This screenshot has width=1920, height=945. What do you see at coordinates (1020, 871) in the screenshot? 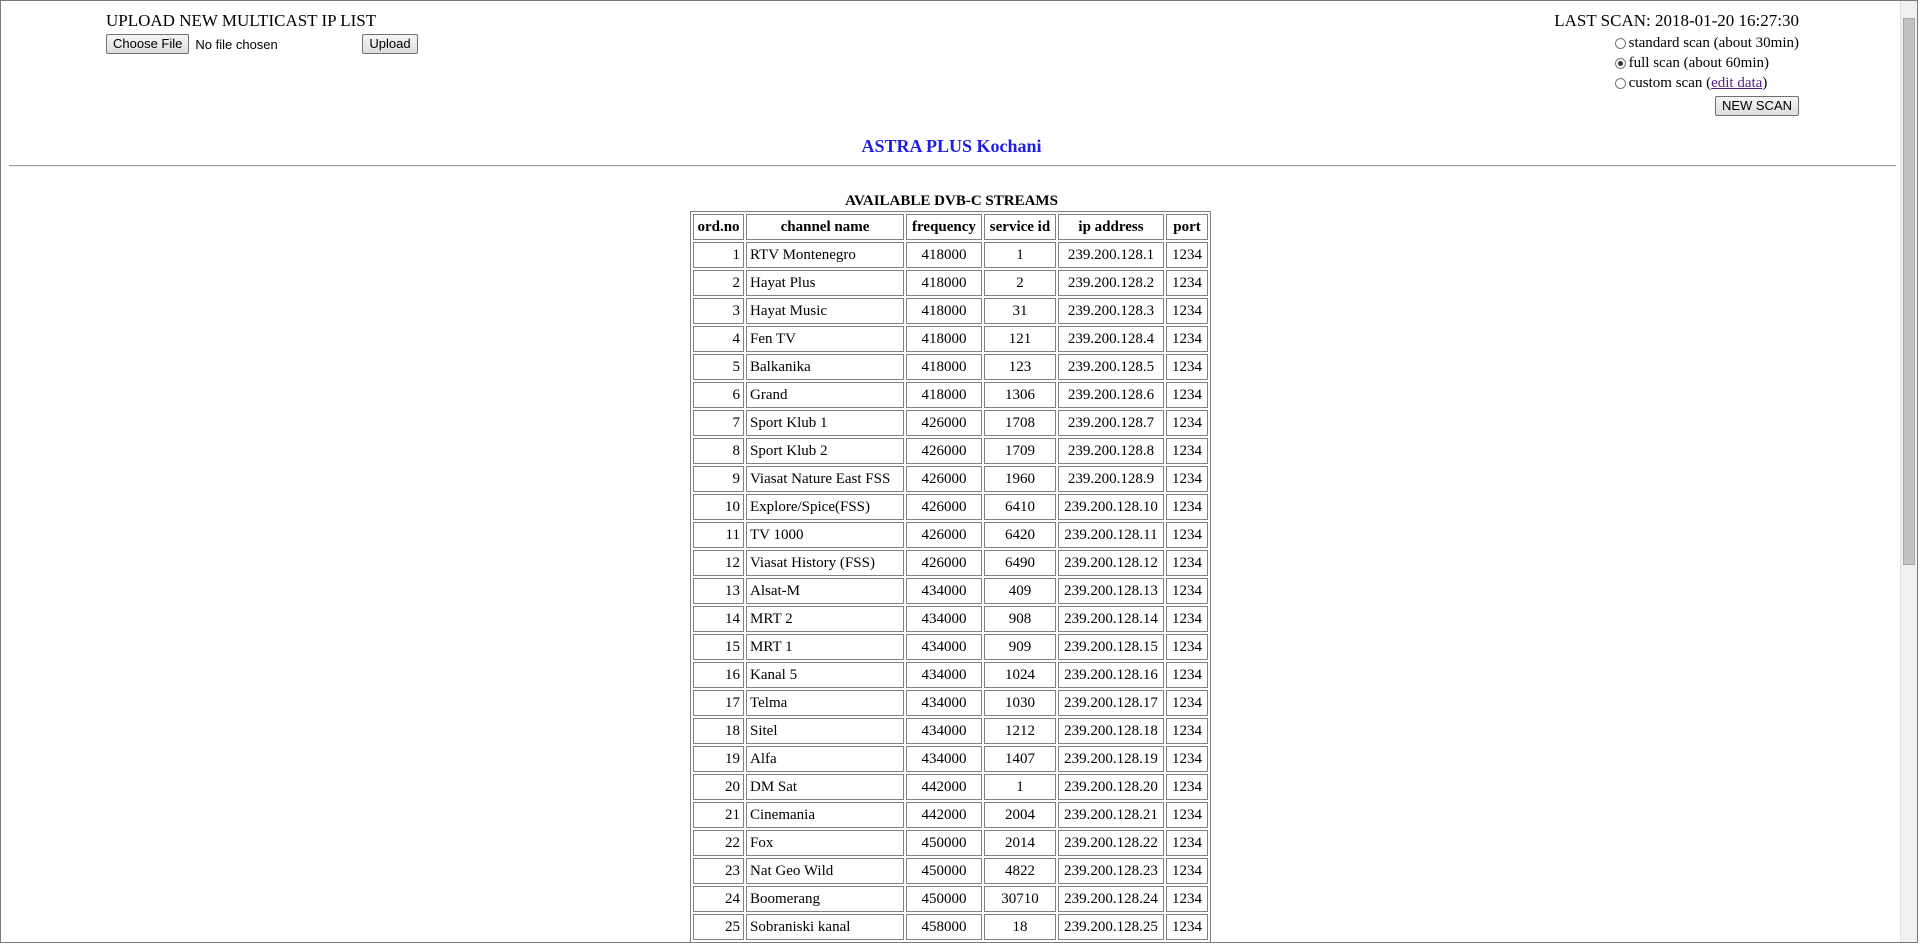
I see `service-id-cell: 4822` at bounding box center [1020, 871].